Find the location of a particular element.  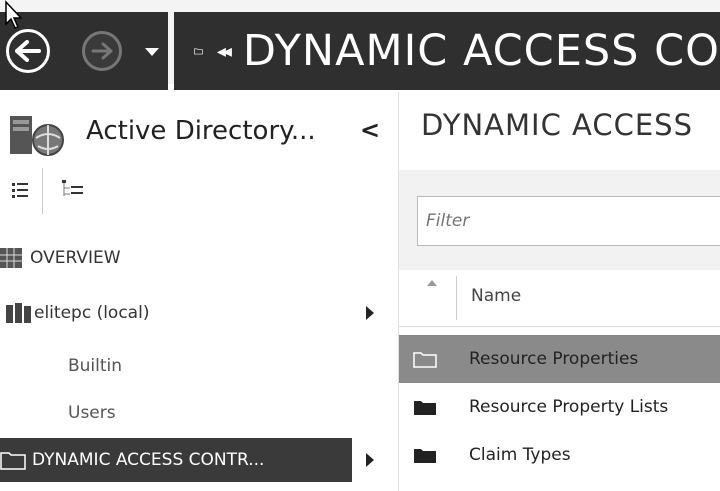

history-dropdown-icon is located at coordinates (152, 52).